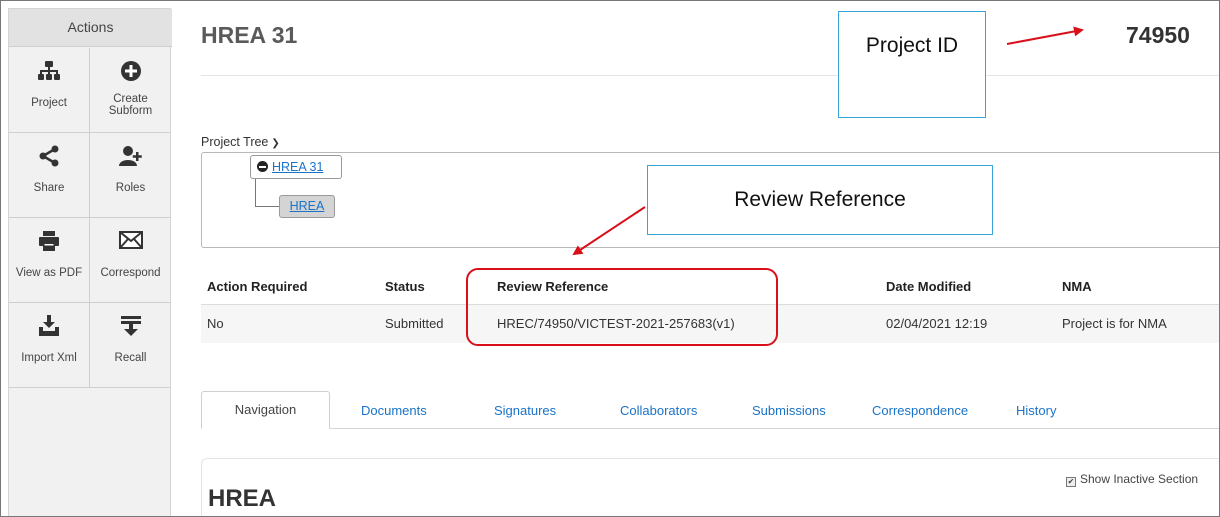 The height and width of the screenshot is (517, 1220). I want to click on envelope-icon, so click(130, 240).